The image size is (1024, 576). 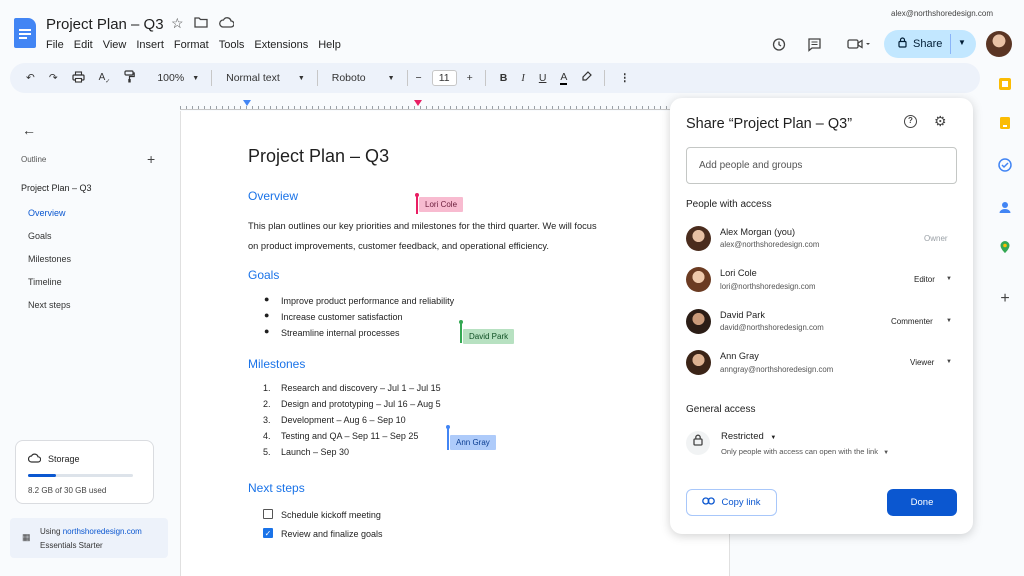 What do you see at coordinates (912, 321) in the screenshot?
I see `role-select-commenter: Commenter` at bounding box center [912, 321].